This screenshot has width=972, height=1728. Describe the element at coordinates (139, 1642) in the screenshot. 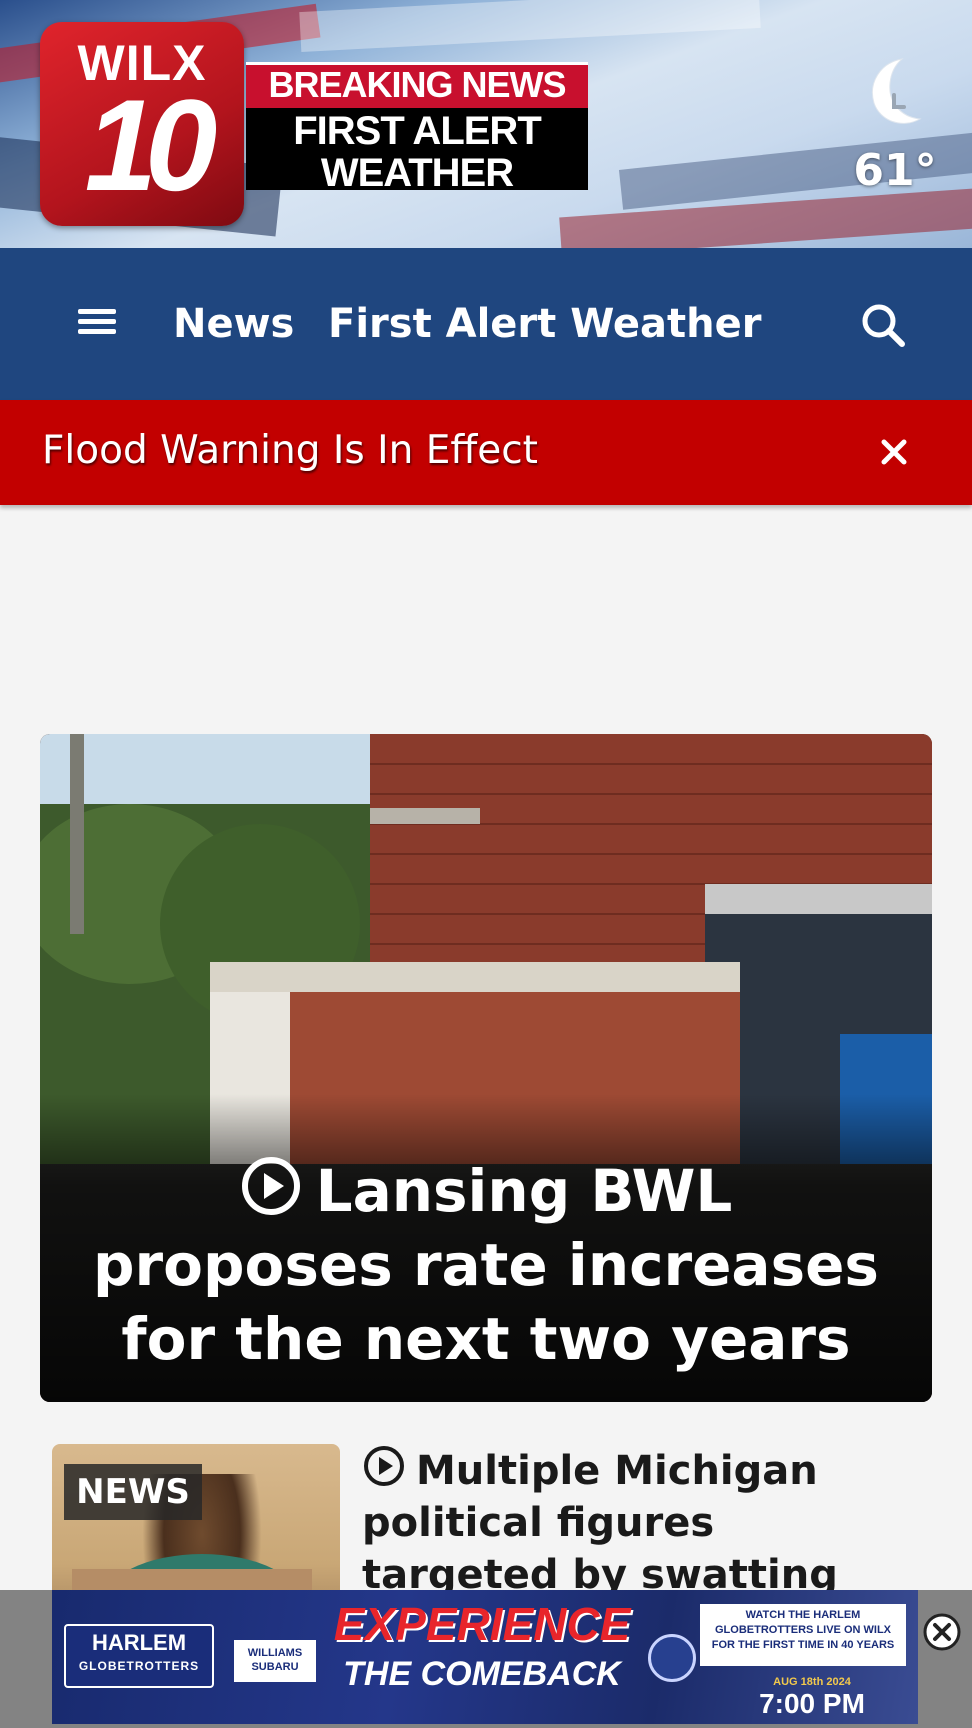

I see `ad-logo-line1: HARLEM` at that location.